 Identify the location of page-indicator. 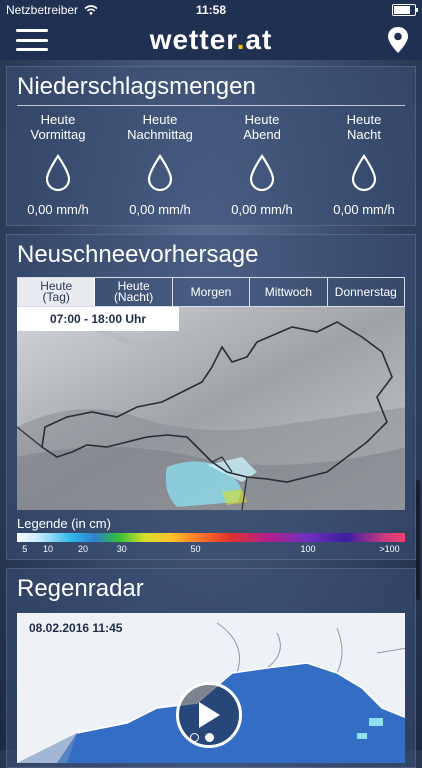
(202, 737).